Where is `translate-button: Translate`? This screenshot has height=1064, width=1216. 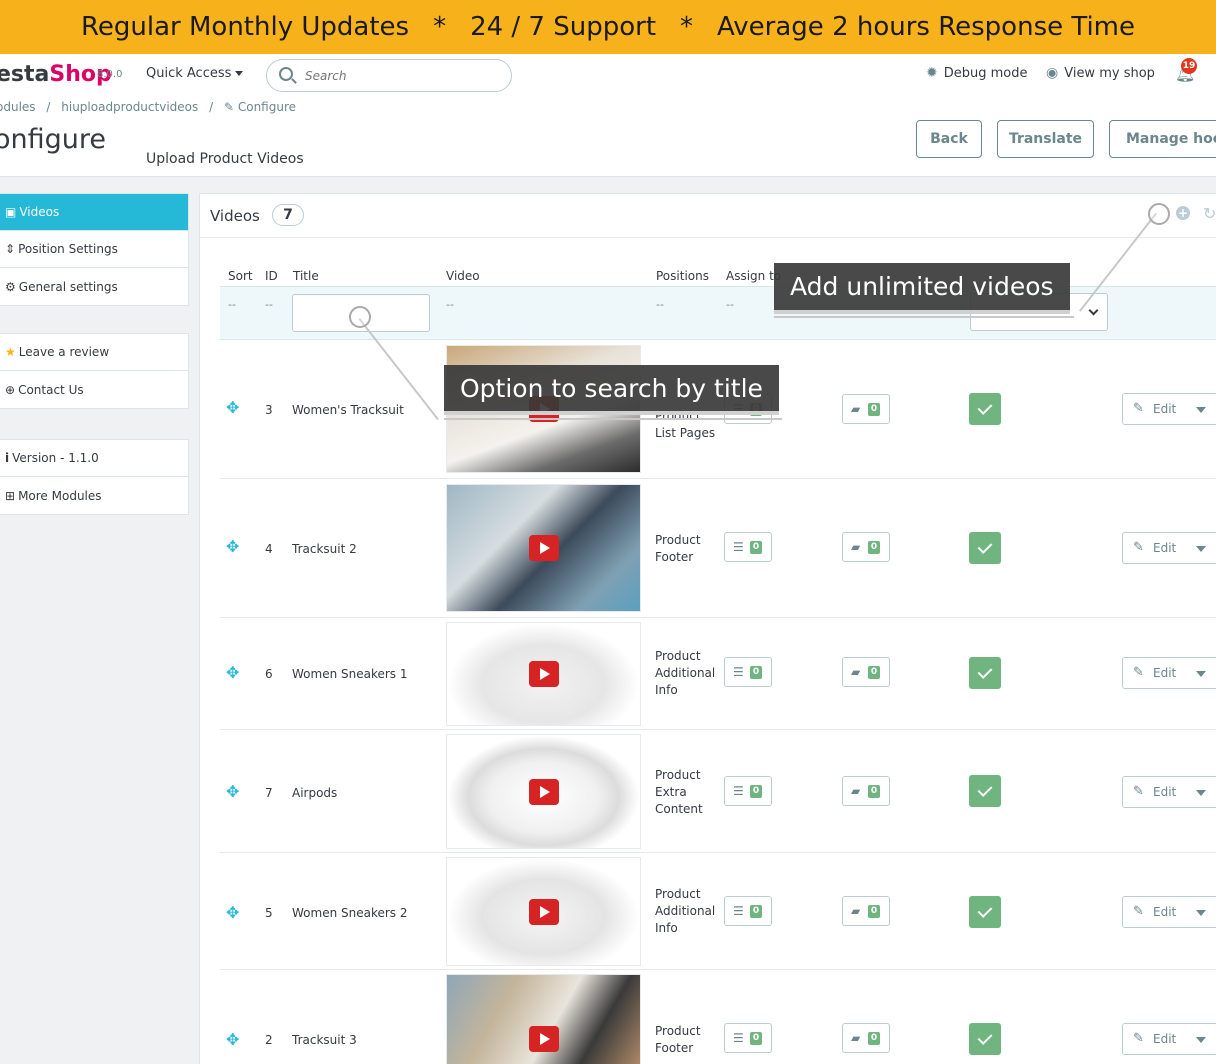
translate-button: Translate is located at coordinates (1045, 139).